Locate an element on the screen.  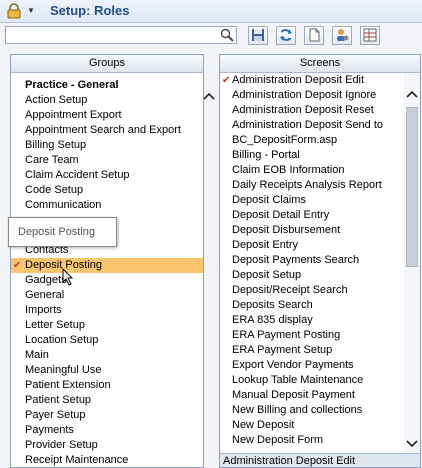
group-item-payer-setup: Payer Setup is located at coordinates (107, 415).